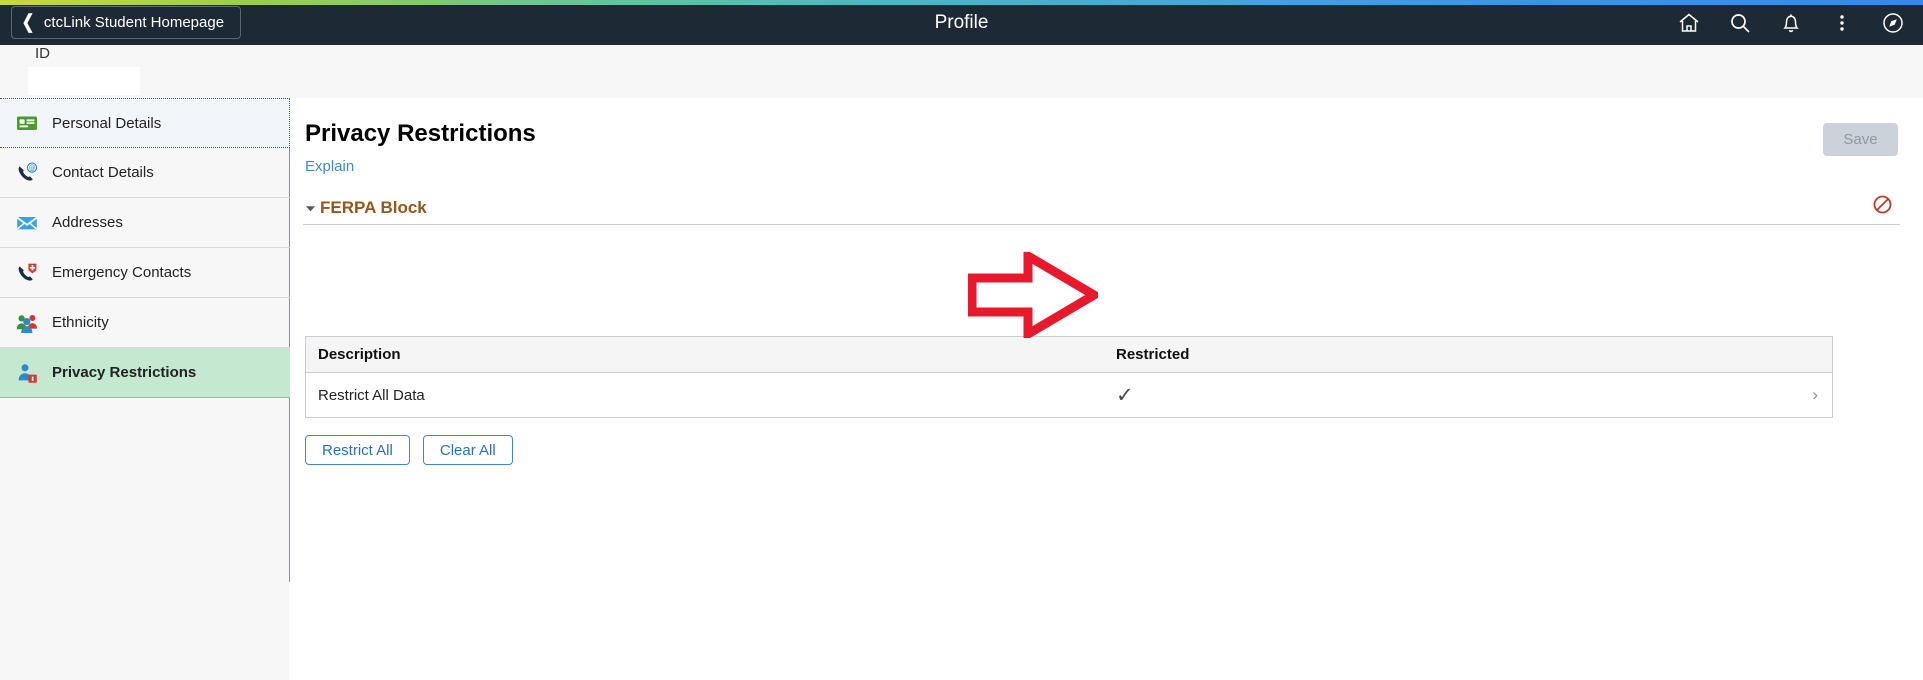 This screenshot has width=1923, height=680. I want to click on sidebar-item-label: Contact Details, so click(103, 172).